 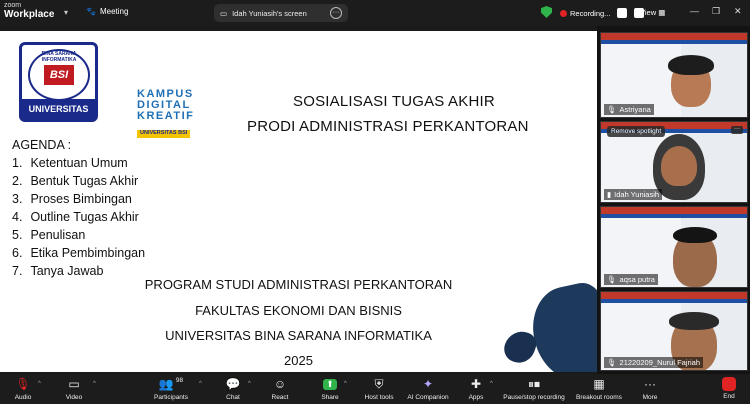 What do you see at coordinates (622, 13) in the screenshot?
I see `pause-icon` at bounding box center [622, 13].